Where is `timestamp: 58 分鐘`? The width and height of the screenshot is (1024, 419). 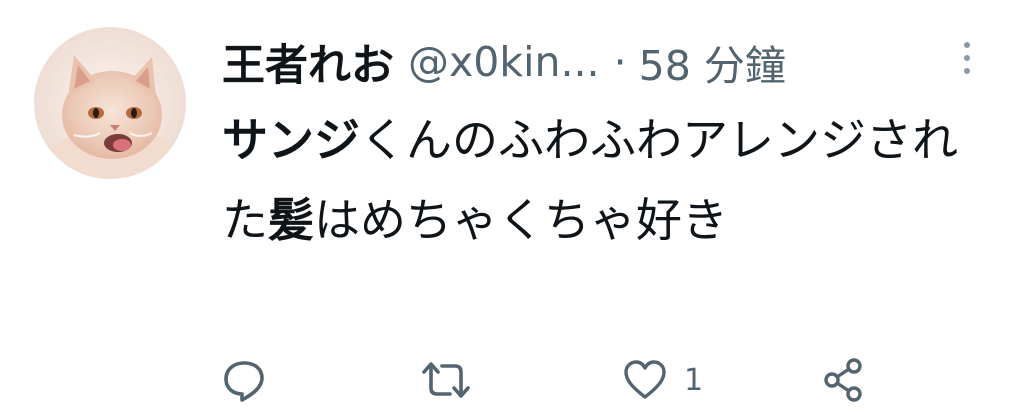 timestamp: 58 分鐘 is located at coordinates (712, 62).